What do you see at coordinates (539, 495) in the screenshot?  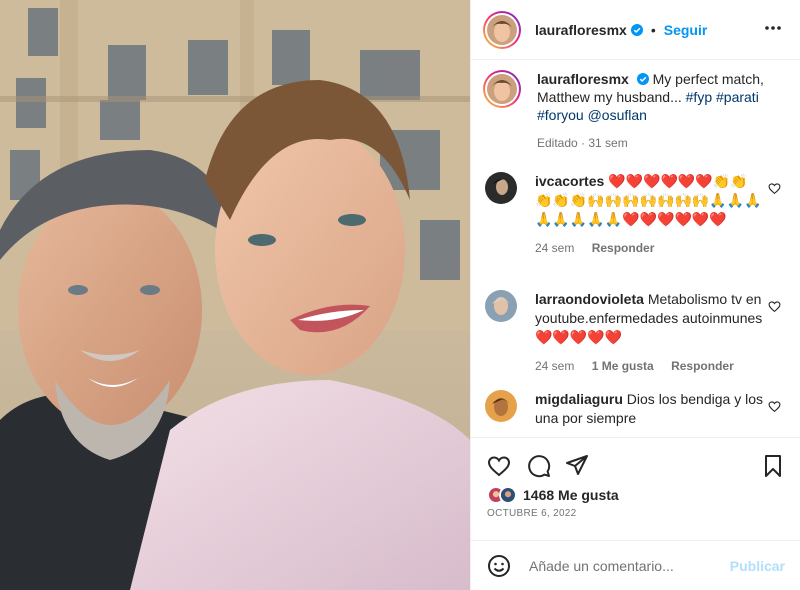 I see `likes-count: 1468` at bounding box center [539, 495].